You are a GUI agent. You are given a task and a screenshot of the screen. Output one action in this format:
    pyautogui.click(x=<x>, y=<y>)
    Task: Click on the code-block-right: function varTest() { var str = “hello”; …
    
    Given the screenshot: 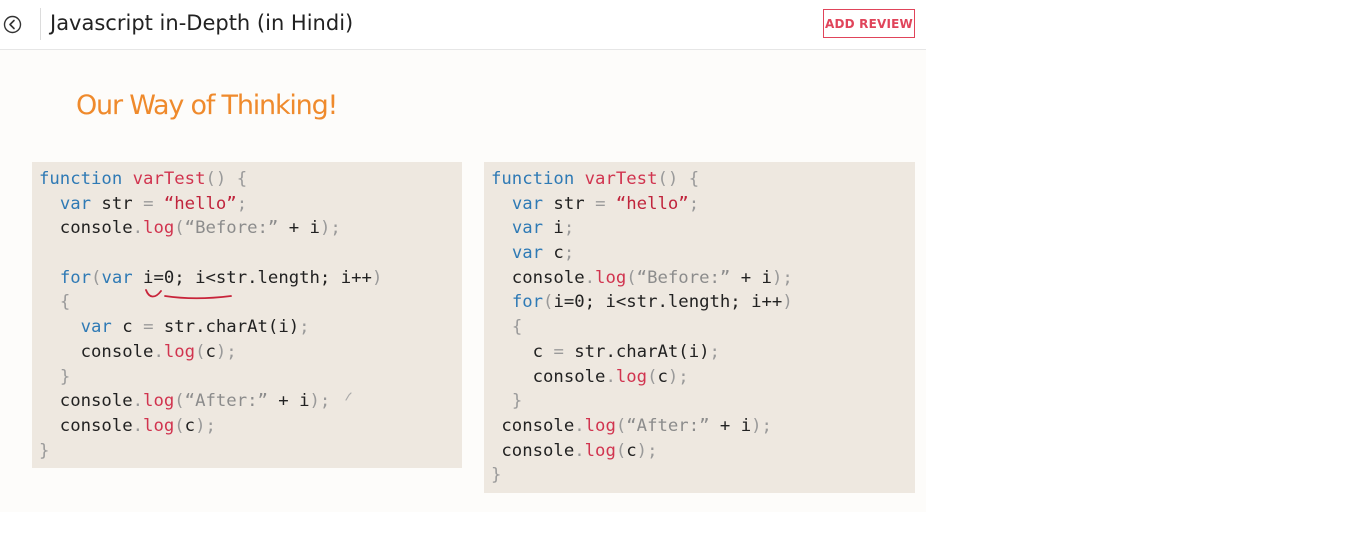 What is the action you would take?
    pyautogui.click(x=642, y=327)
    